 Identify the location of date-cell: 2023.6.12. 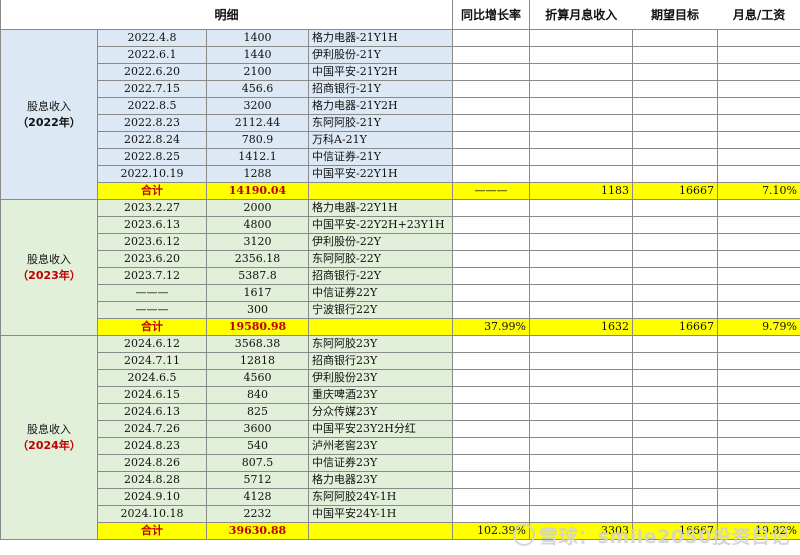
(152, 242).